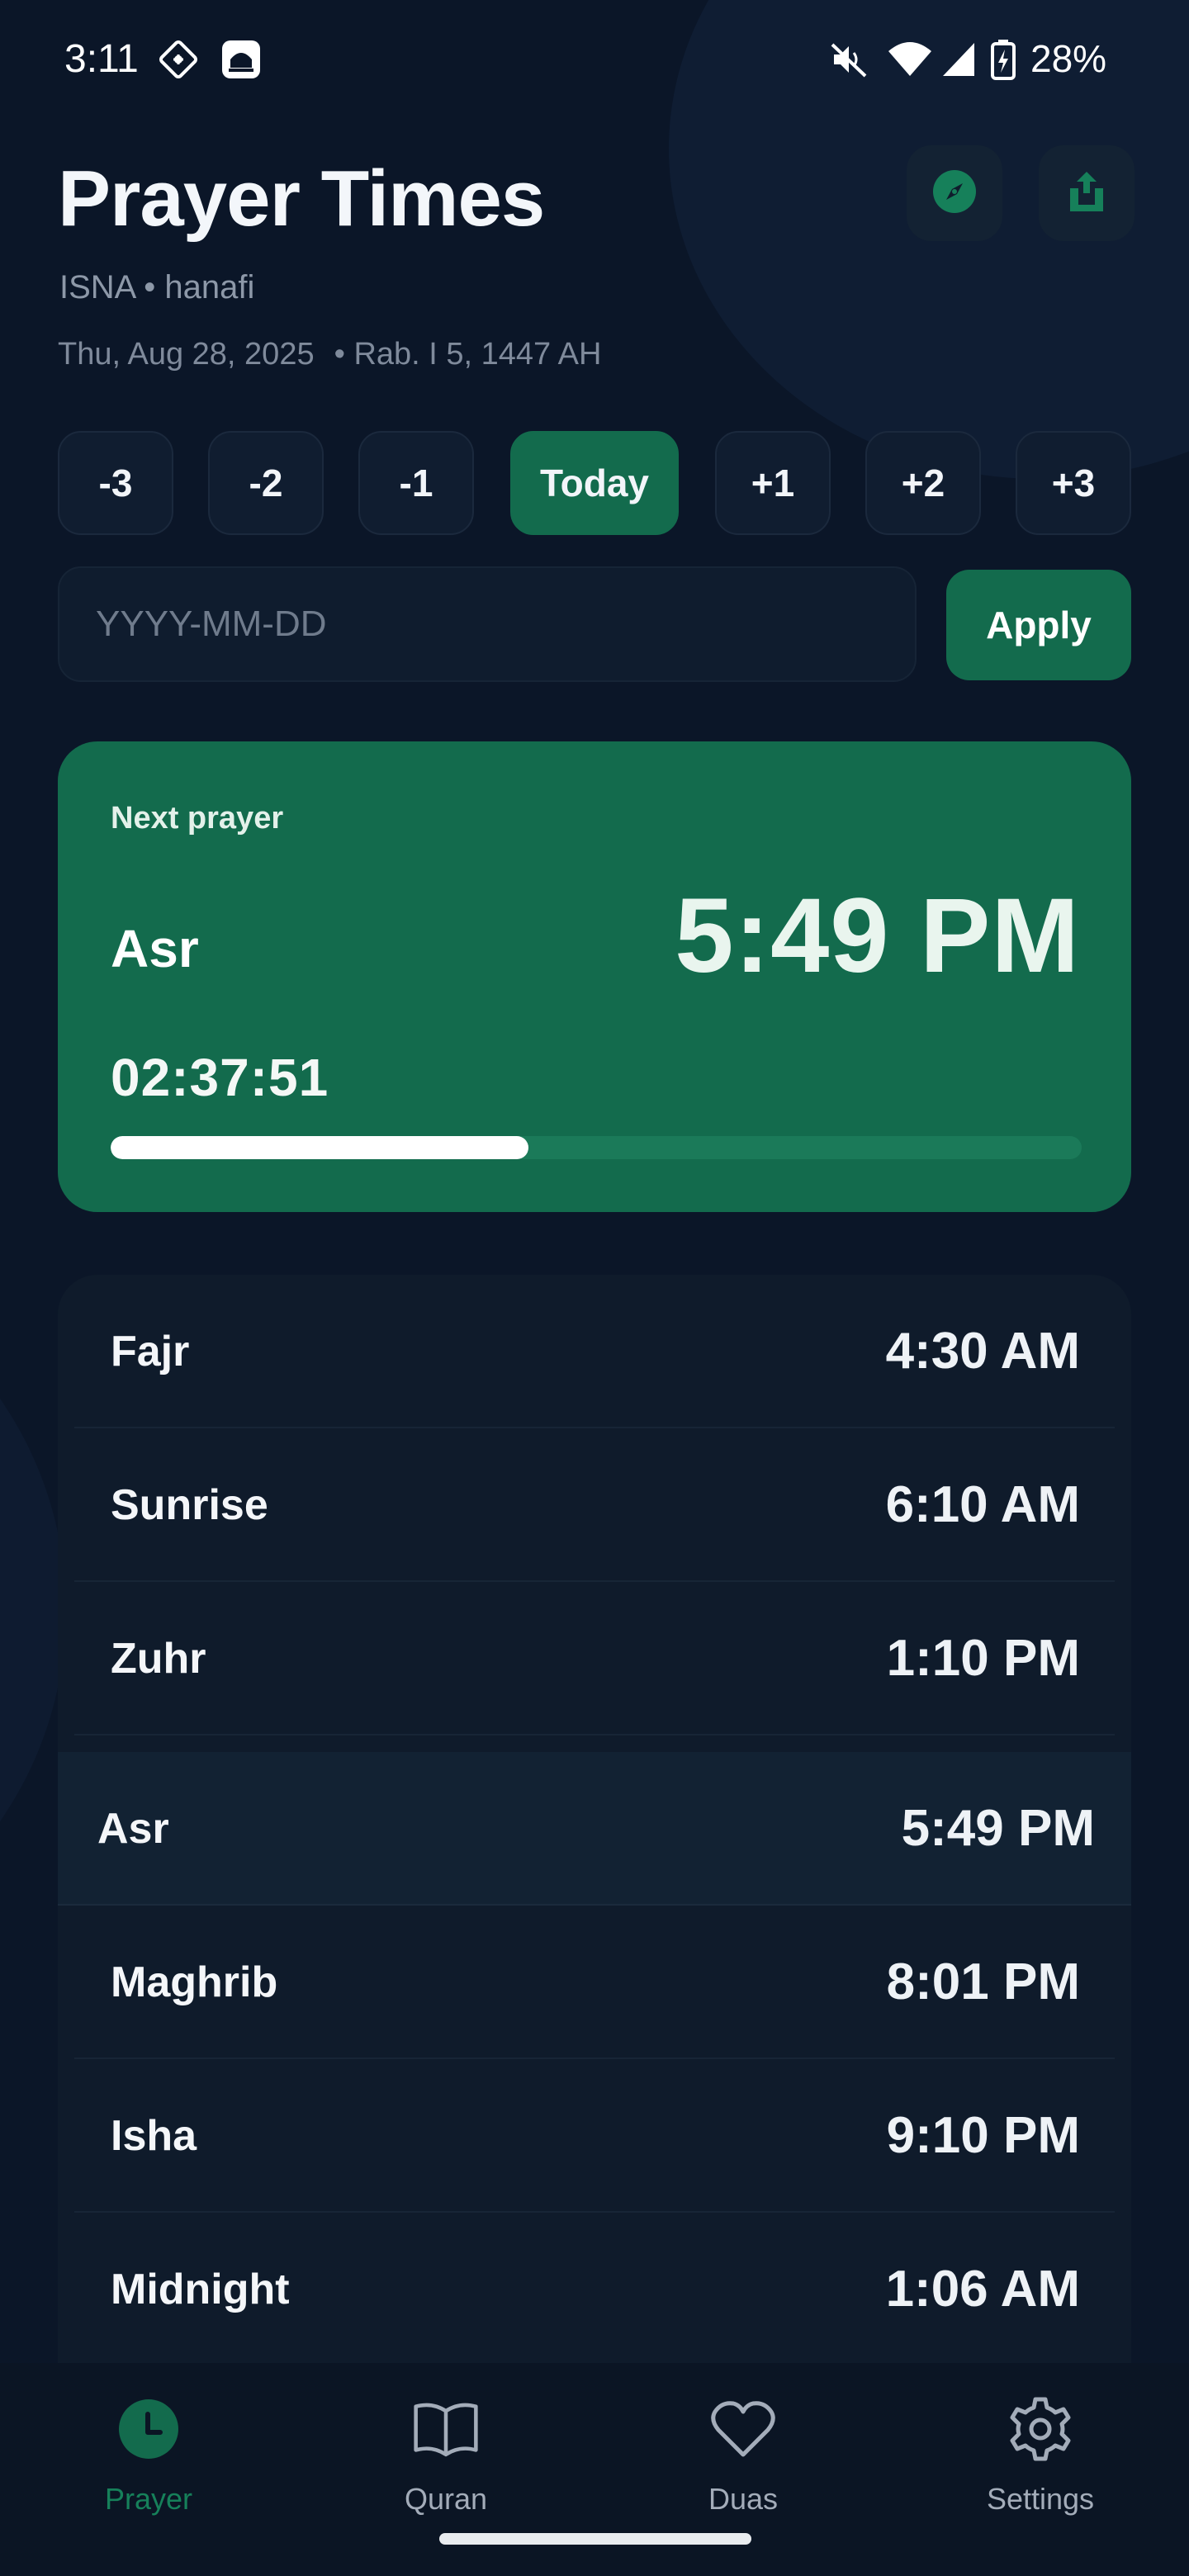 This screenshot has height=2576, width=1189. Describe the element at coordinates (446, 2499) in the screenshot. I see `nav-label: Quran` at that location.